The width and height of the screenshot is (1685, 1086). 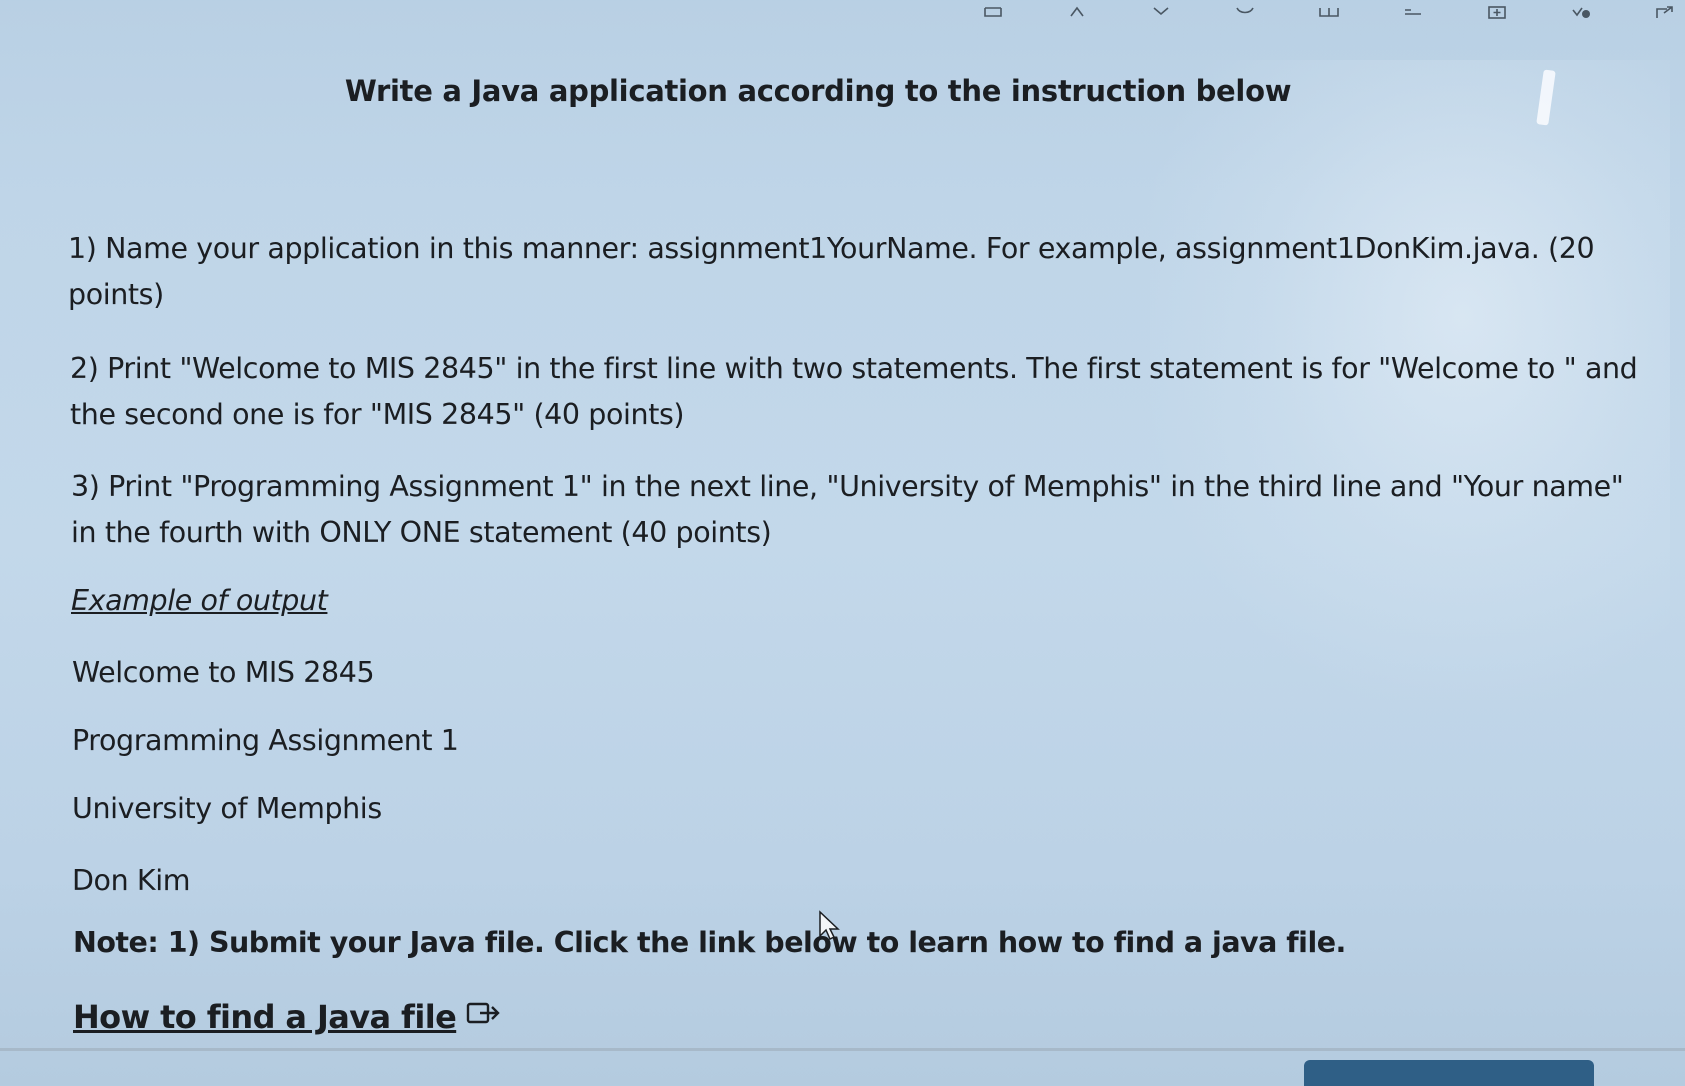 What do you see at coordinates (1581, 13) in the screenshot?
I see `extension-icon` at bounding box center [1581, 13].